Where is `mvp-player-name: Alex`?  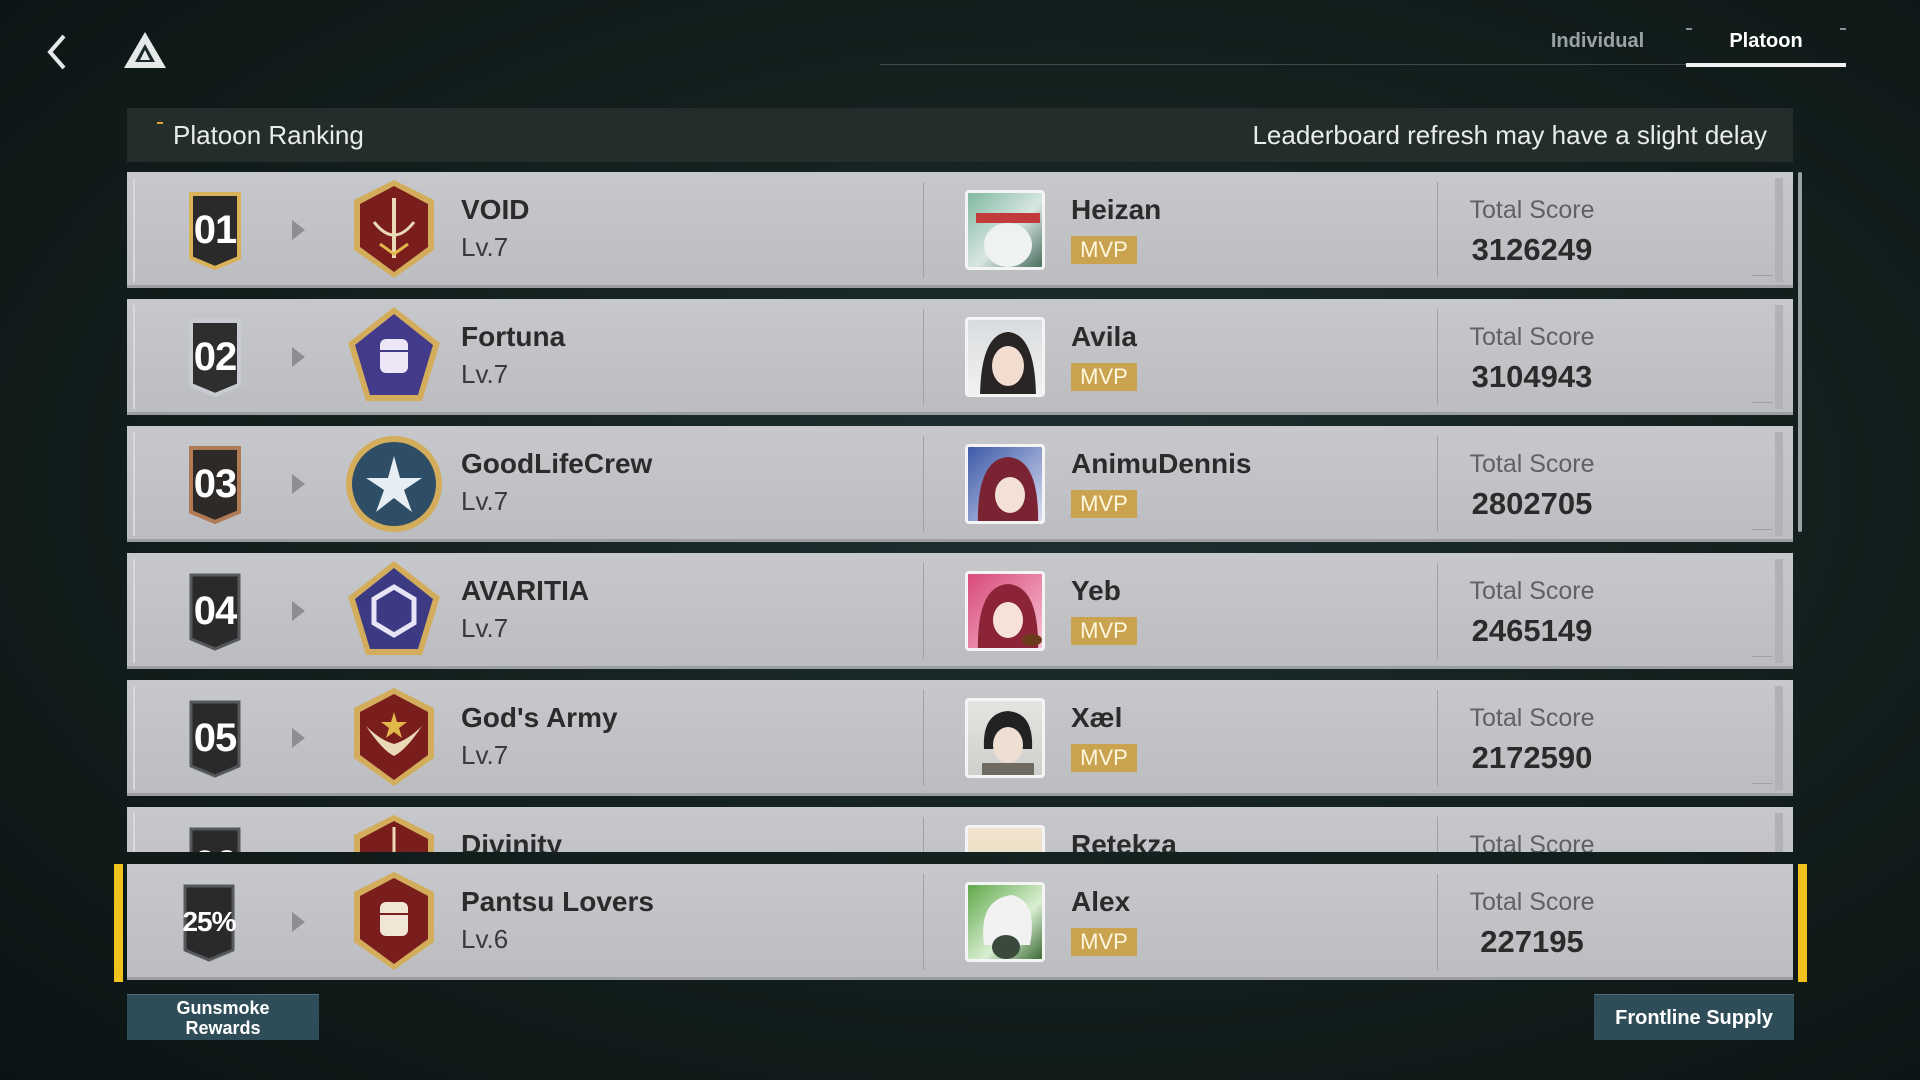
mvp-player-name: Alex is located at coordinates (1101, 901).